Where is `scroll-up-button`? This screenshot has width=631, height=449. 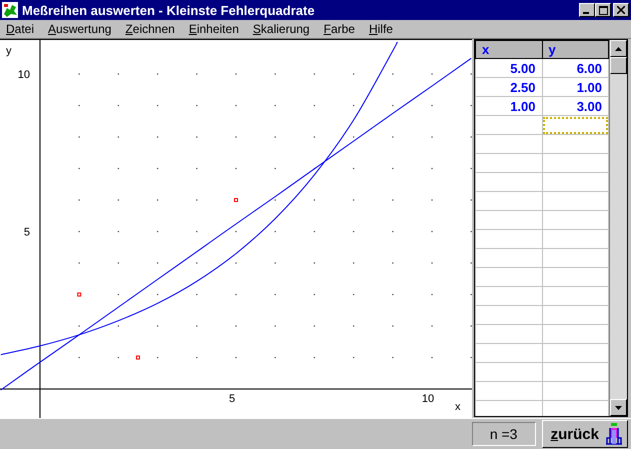 scroll-up-button is located at coordinates (618, 48).